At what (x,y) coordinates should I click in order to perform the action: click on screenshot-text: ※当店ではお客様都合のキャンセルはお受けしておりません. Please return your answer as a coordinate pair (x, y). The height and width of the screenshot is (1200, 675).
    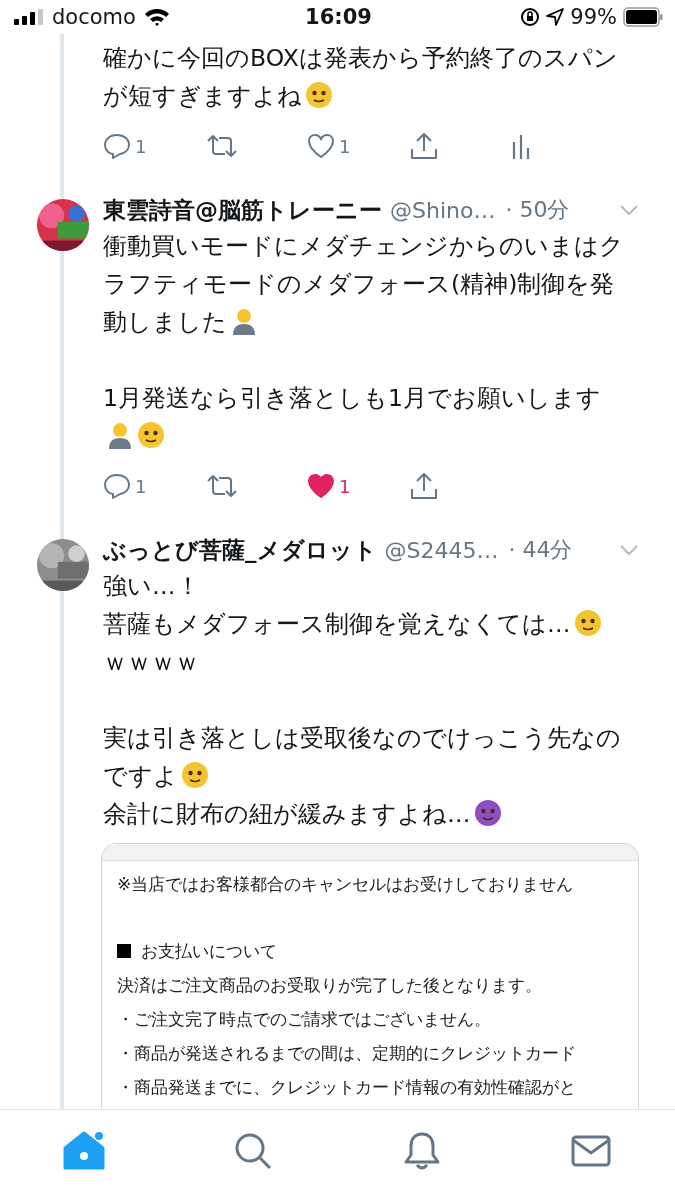
    Looking at the image, I should click on (346, 884).